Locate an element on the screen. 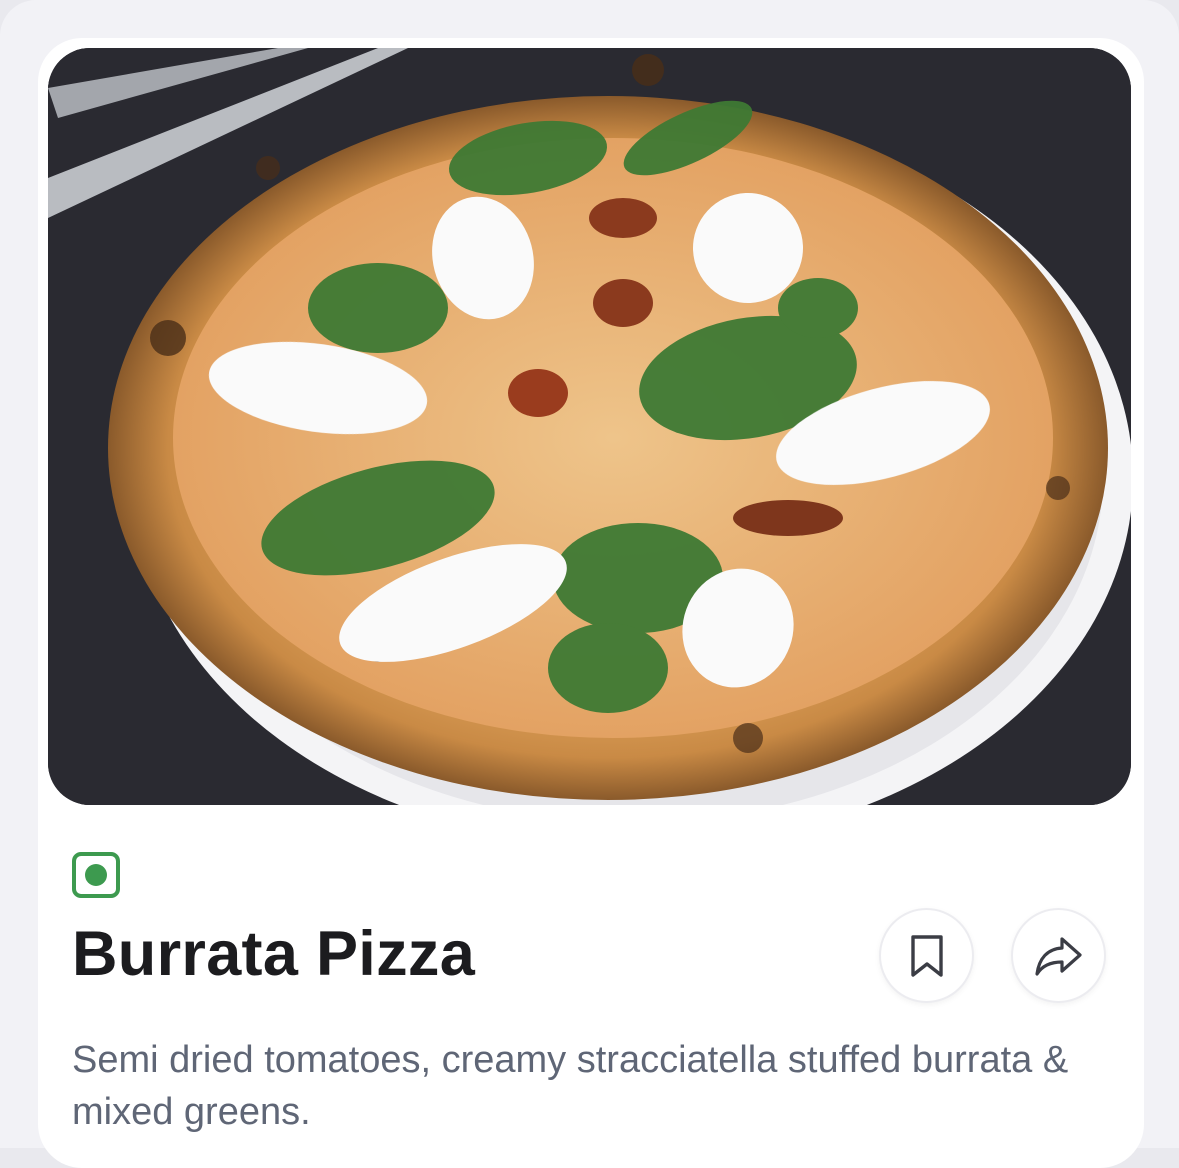 The image size is (1179, 1168). item-title: Burrata Pizza is located at coordinates (274, 954).